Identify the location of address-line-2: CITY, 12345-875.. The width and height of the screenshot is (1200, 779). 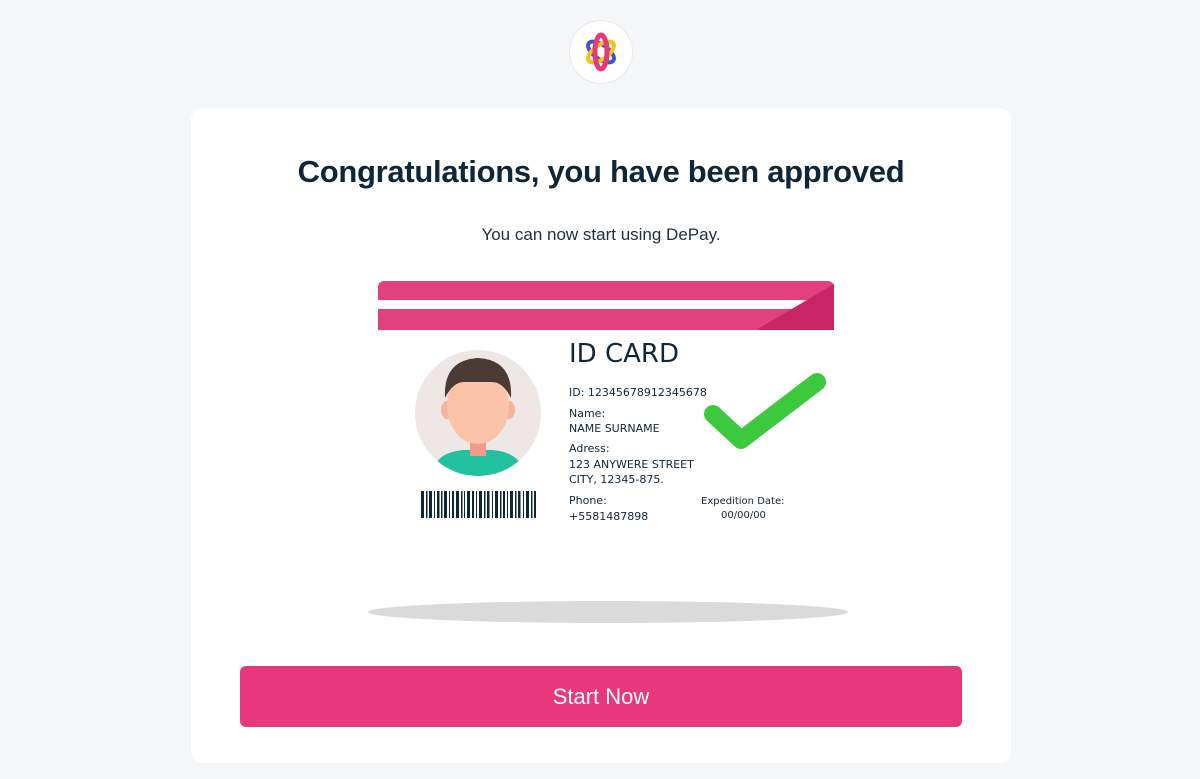
(616, 479).